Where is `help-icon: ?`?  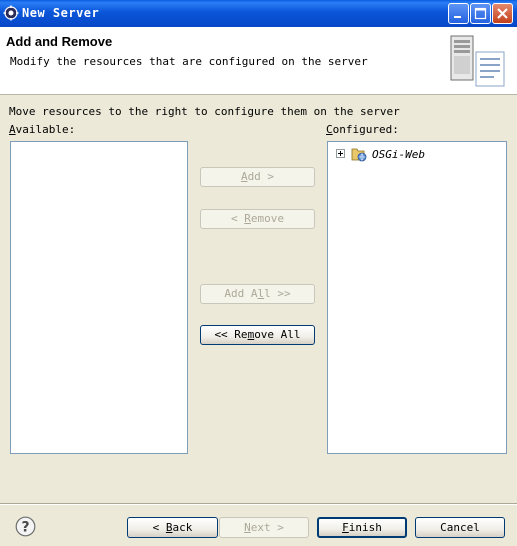
help-icon: ? is located at coordinates (25, 526).